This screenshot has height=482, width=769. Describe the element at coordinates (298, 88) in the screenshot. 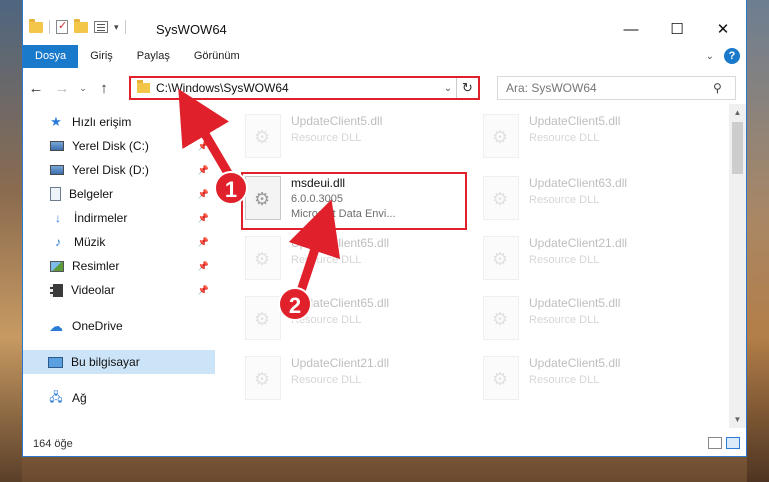

I see `address-path: C:\Windows\SysWOW64` at that location.